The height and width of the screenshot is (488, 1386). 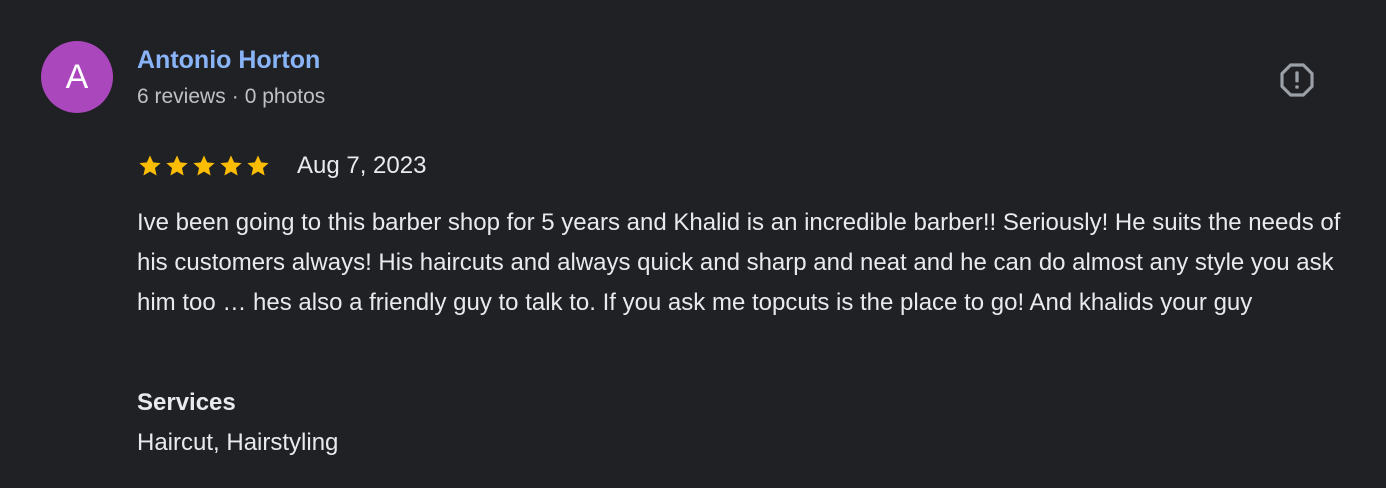 I want to click on report-flag-icon, so click(x=1297, y=80).